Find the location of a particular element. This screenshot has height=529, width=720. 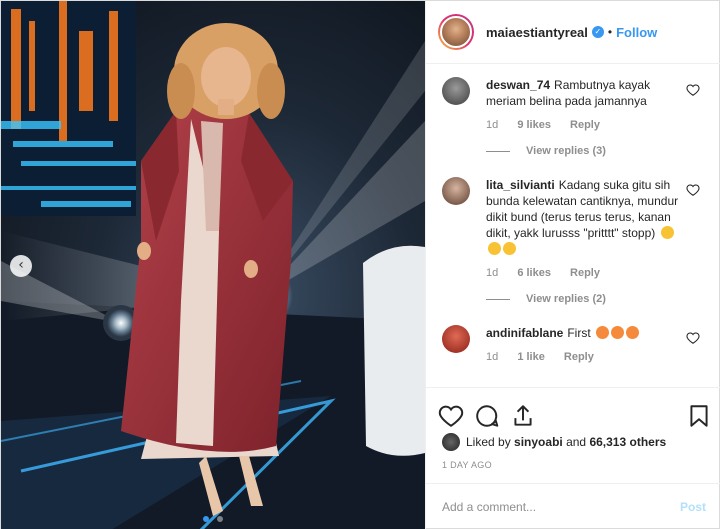

liker-avatar is located at coordinates (451, 442).